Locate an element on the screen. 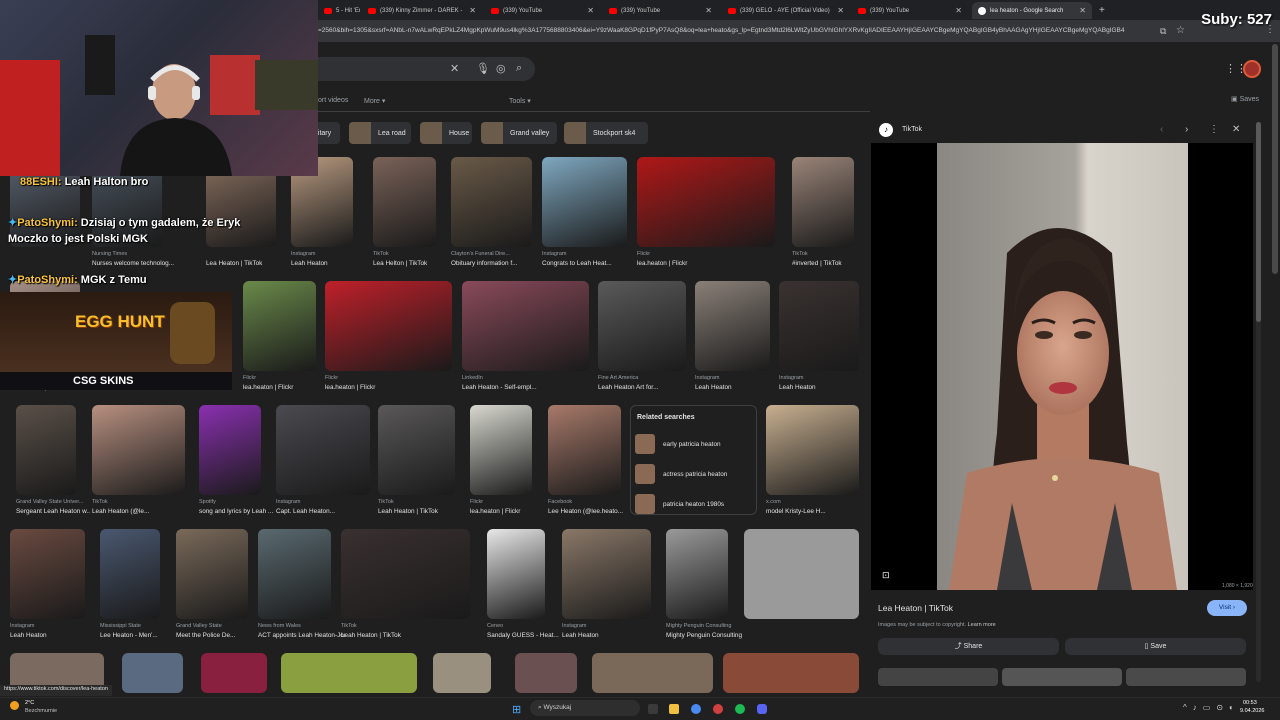  image-result-caption: #inverted | TikTok is located at coordinates (830, 263).